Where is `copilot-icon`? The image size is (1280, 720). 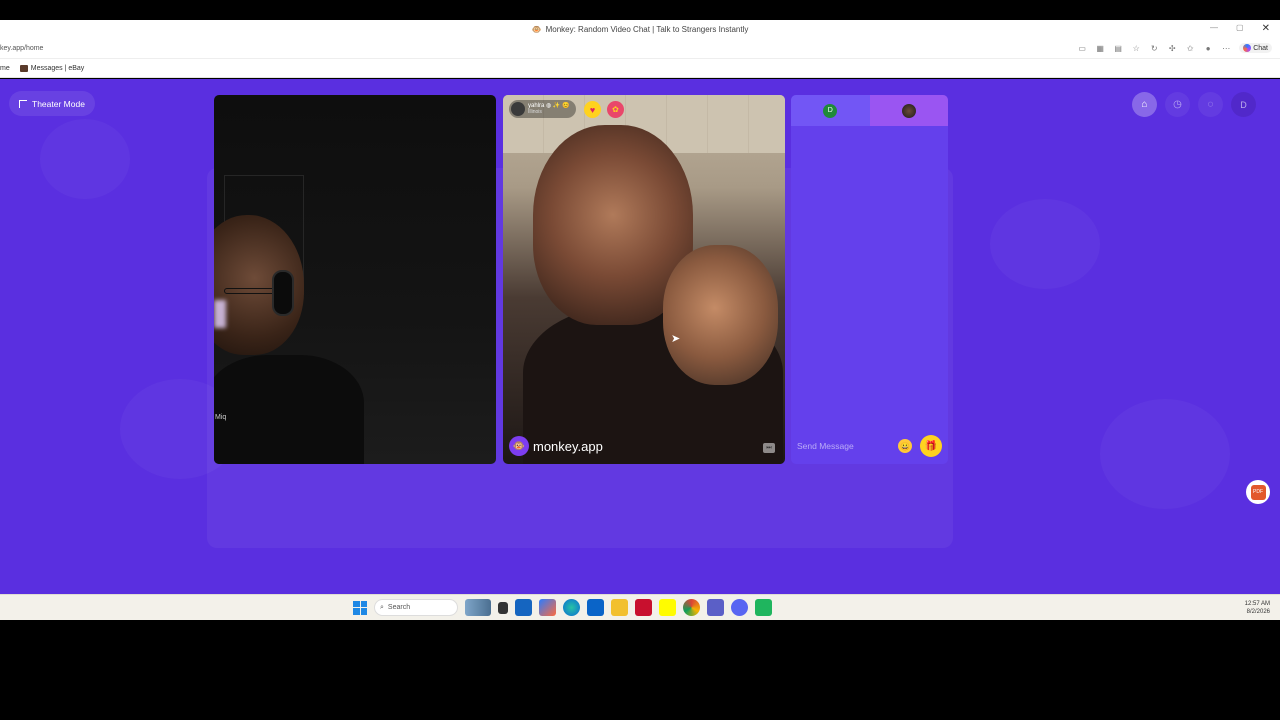
copilot-icon is located at coordinates (1247, 48).